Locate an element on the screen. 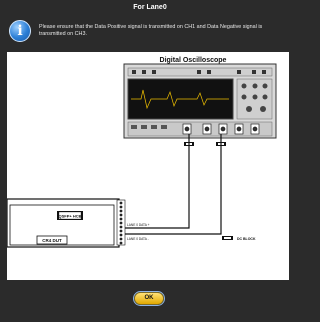 This screenshot has height=322, width=320. cables is located at coordinates (173, 184).